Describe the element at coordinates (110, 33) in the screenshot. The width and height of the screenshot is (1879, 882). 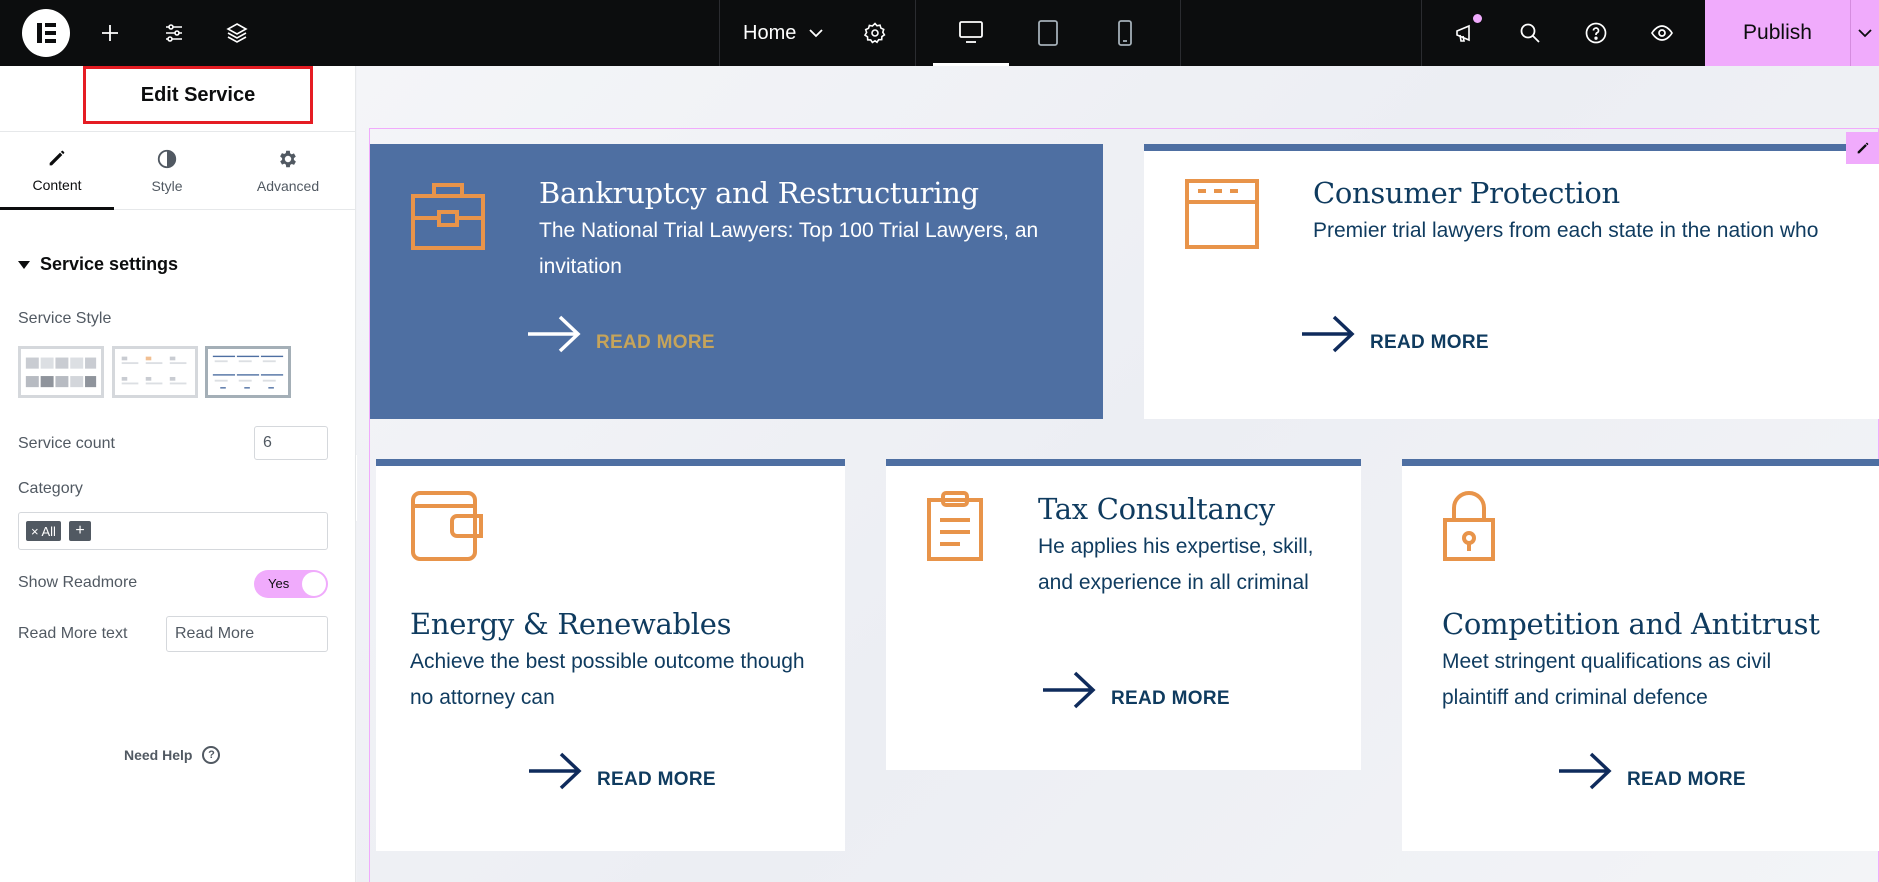
I see `add-icon` at that location.